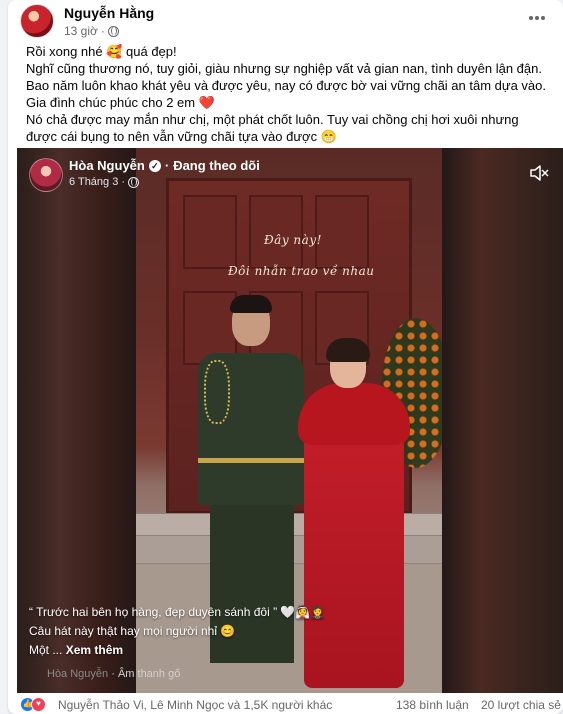  I want to click on reel-overlay-text: Đây này!, so click(293, 240).